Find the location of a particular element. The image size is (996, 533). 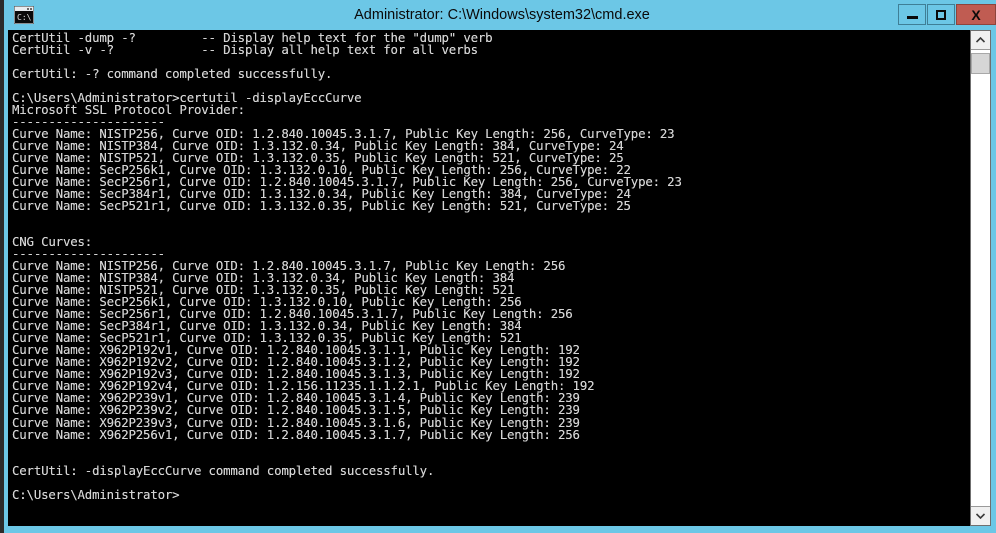

chevron-up-icon is located at coordinates (980, 40).